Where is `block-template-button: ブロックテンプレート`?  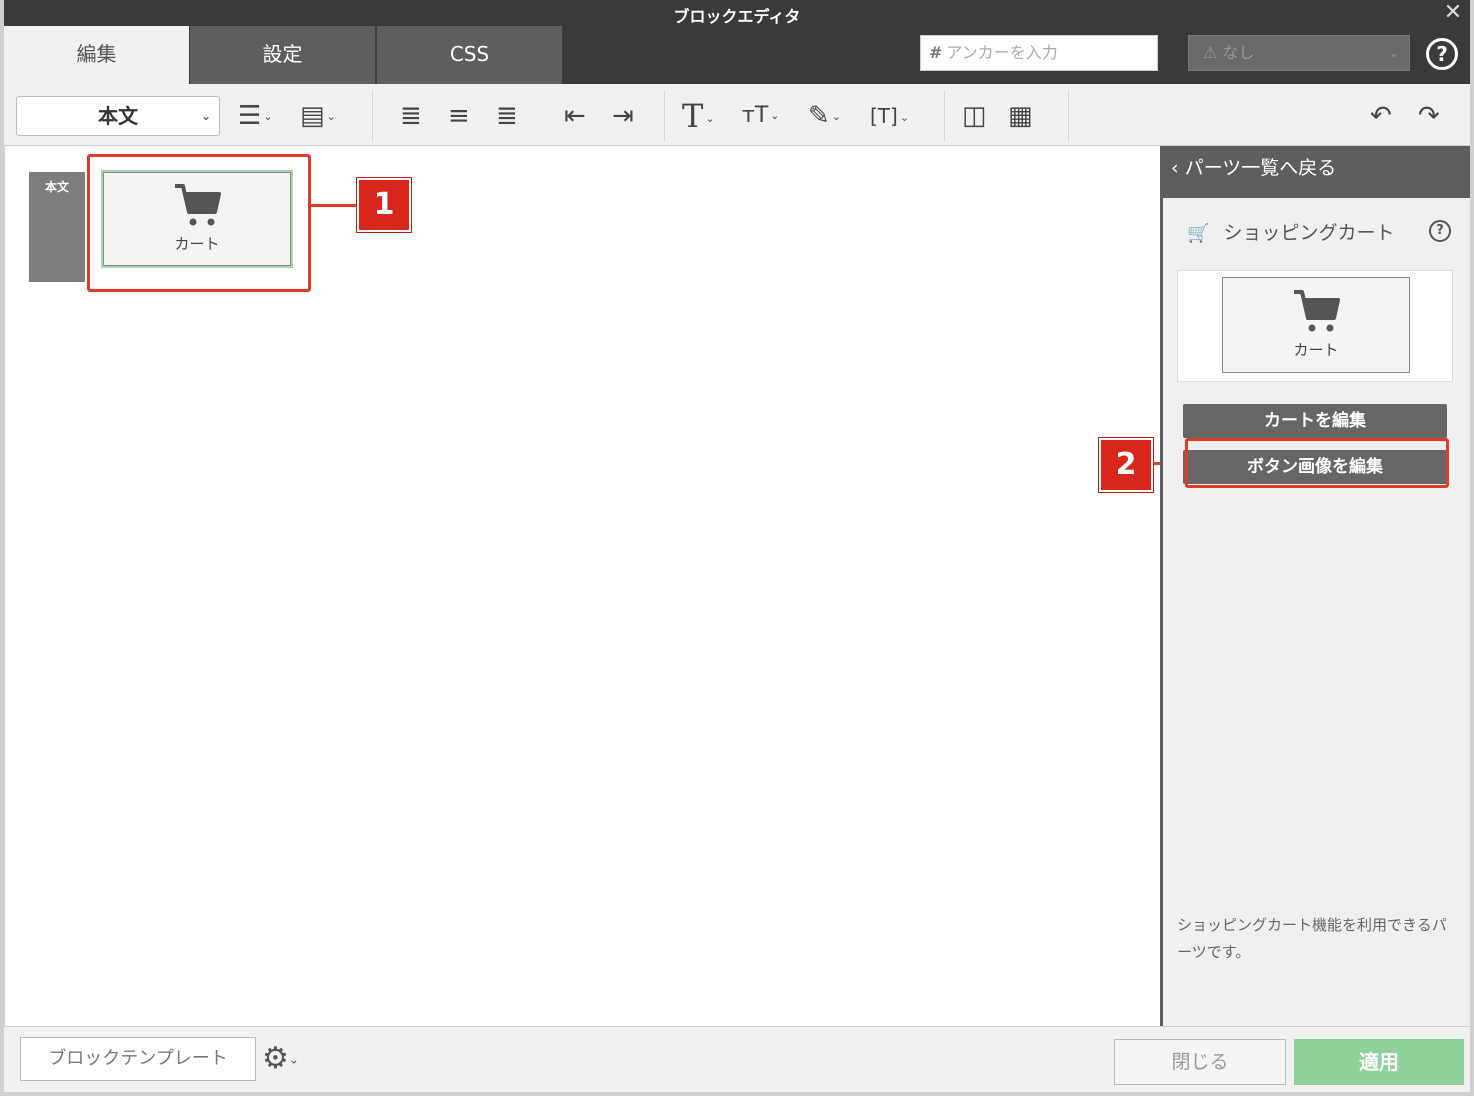 block-template-button: ブロックテンプレート is located at coordinates (138, 1059).